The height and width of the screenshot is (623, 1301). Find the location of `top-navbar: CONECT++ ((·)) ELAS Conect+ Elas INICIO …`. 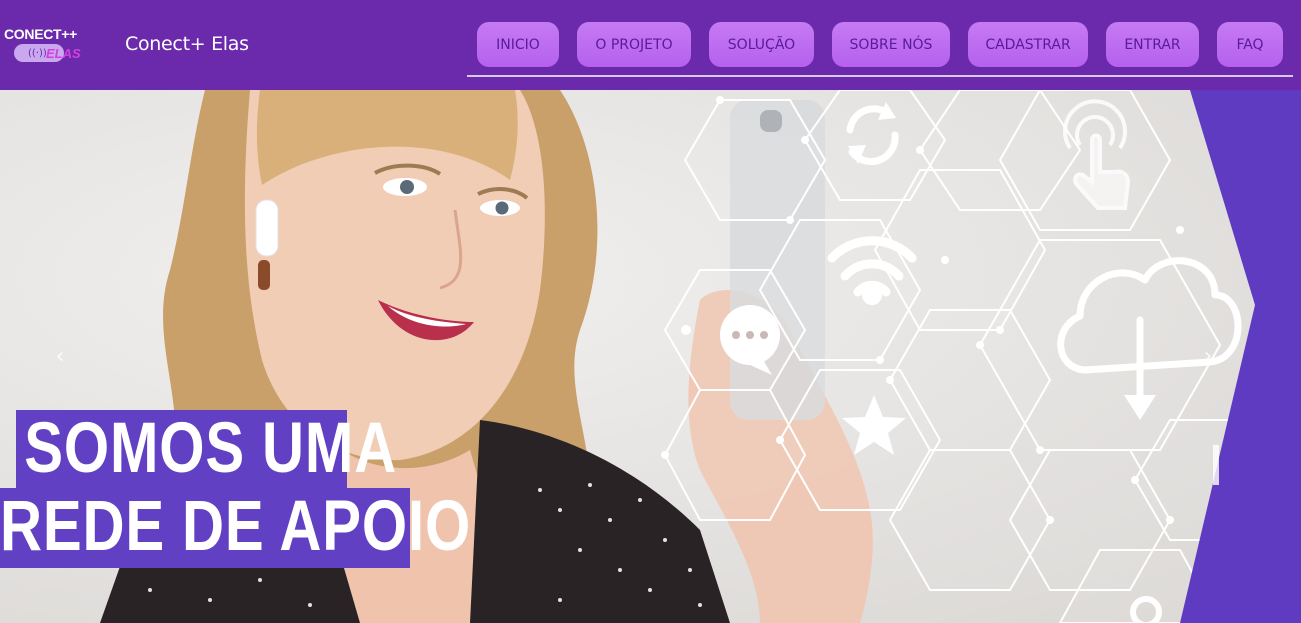

top-navbar: CONECT++ ((·)) ELAS Conect+ Elas INICIO … is located at coordinates (650, 45).